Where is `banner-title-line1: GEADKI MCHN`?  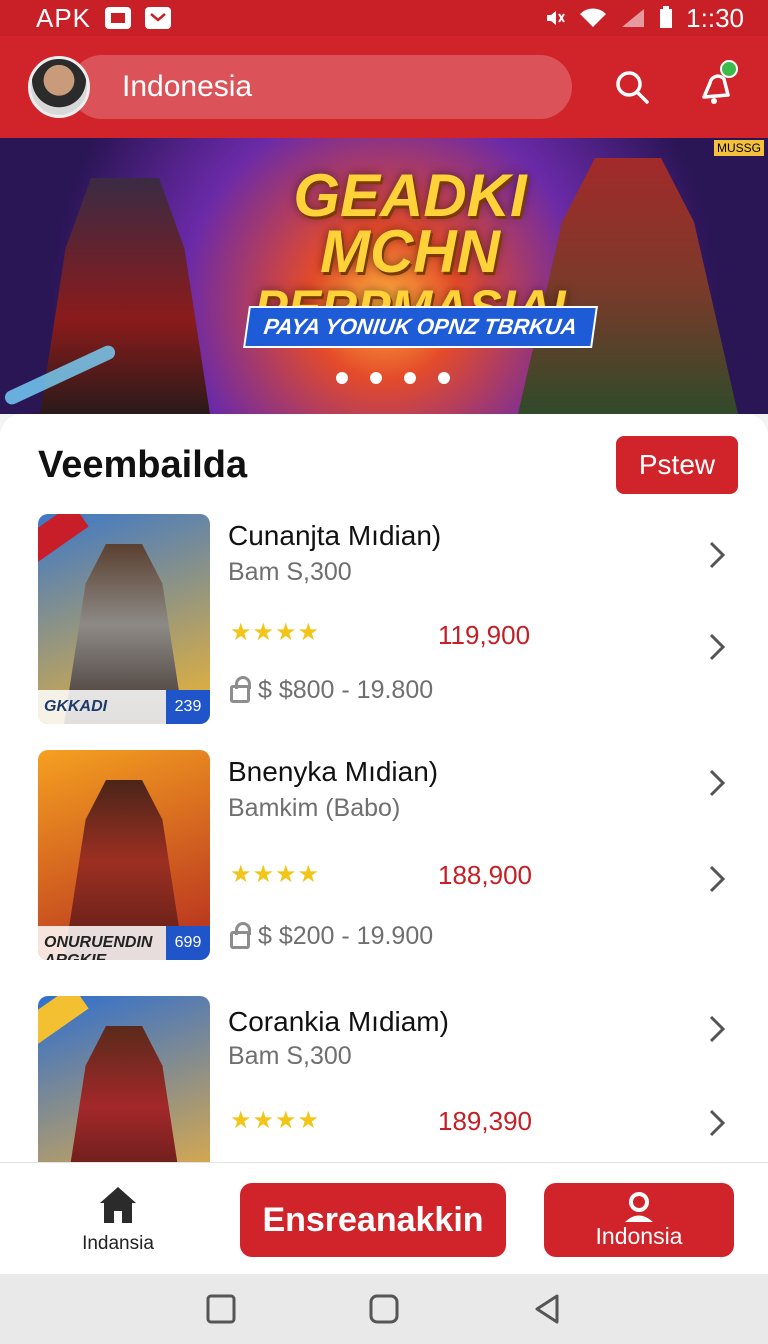 banner-title-line1: GEADKI MCHN is located at coordinates (410, 223).